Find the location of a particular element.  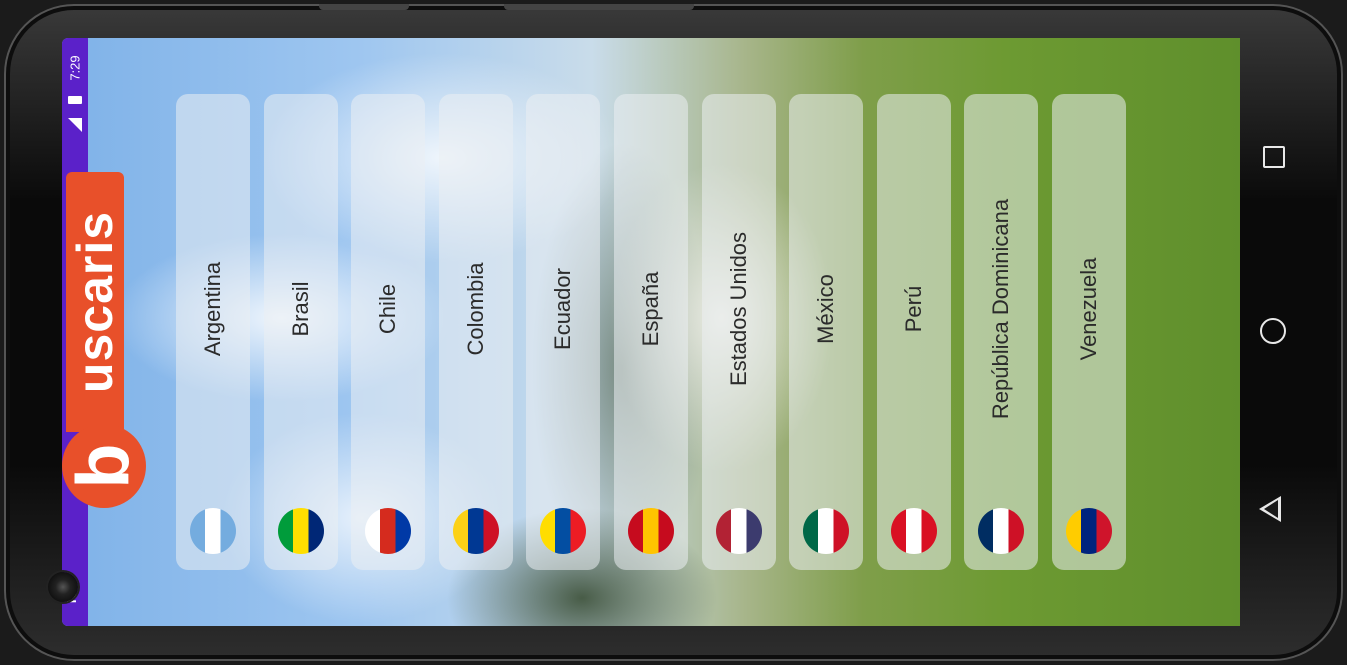

country-card: España is located at coordinates (651, 332).